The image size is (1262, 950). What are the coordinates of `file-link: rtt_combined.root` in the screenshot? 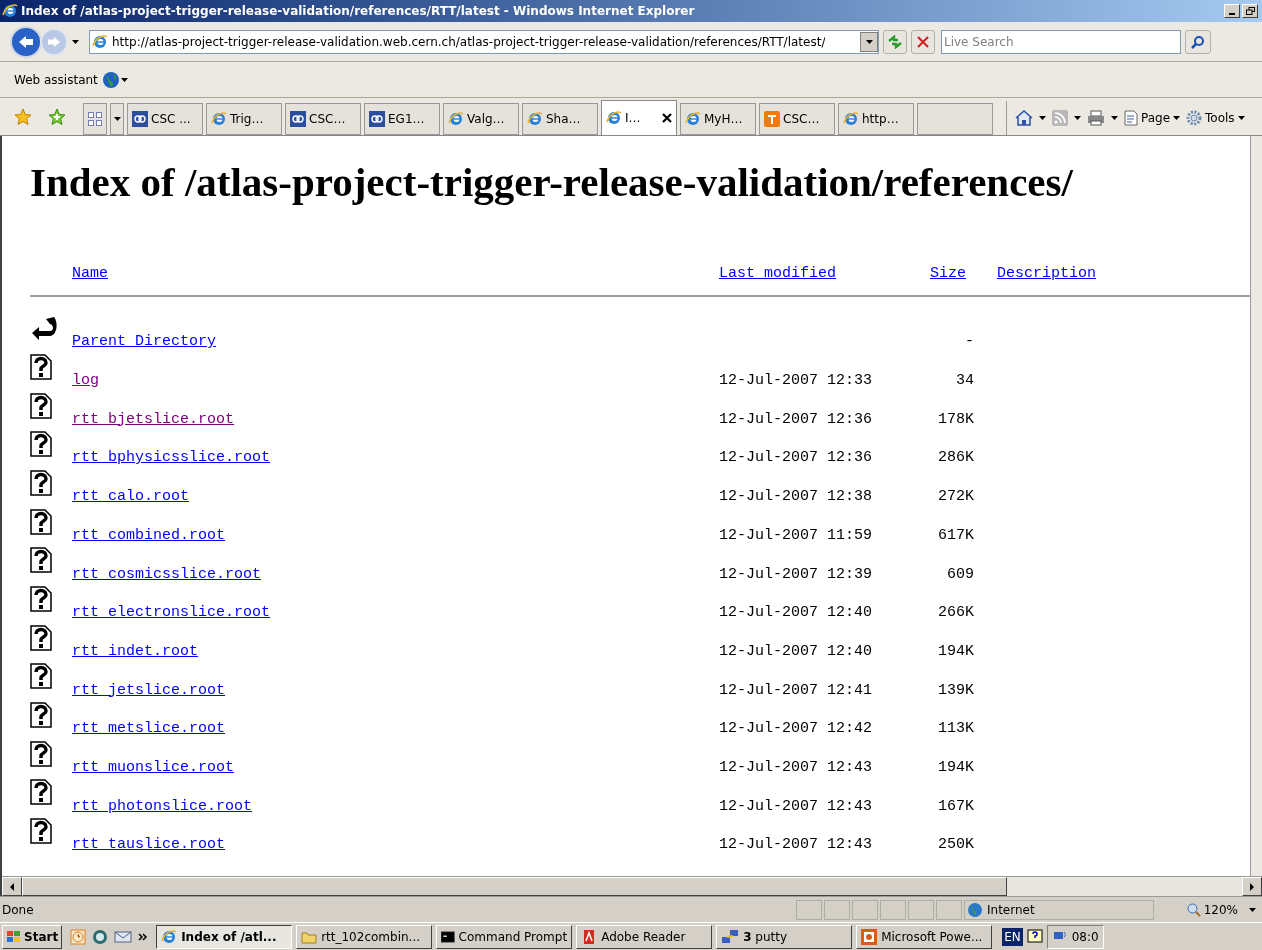 It's located at (149, 535).